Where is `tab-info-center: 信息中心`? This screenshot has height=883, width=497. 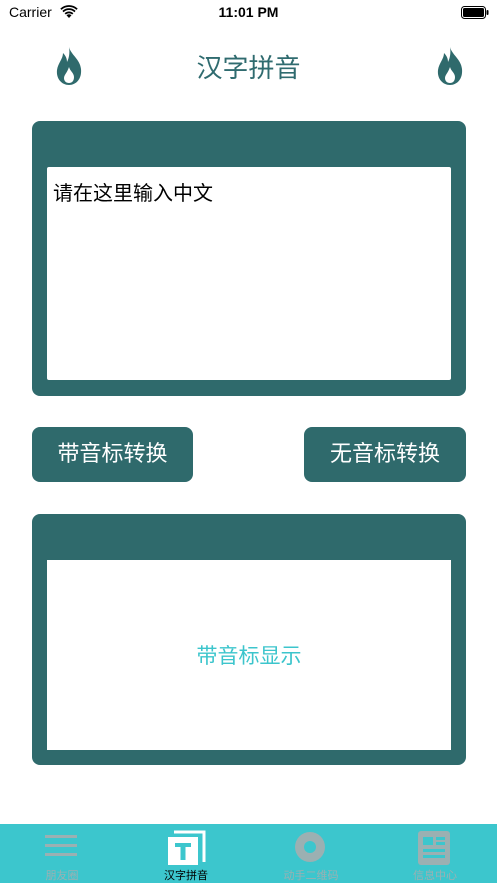 tab-info-center: 信息中心 is located at coordinates (435, 853).